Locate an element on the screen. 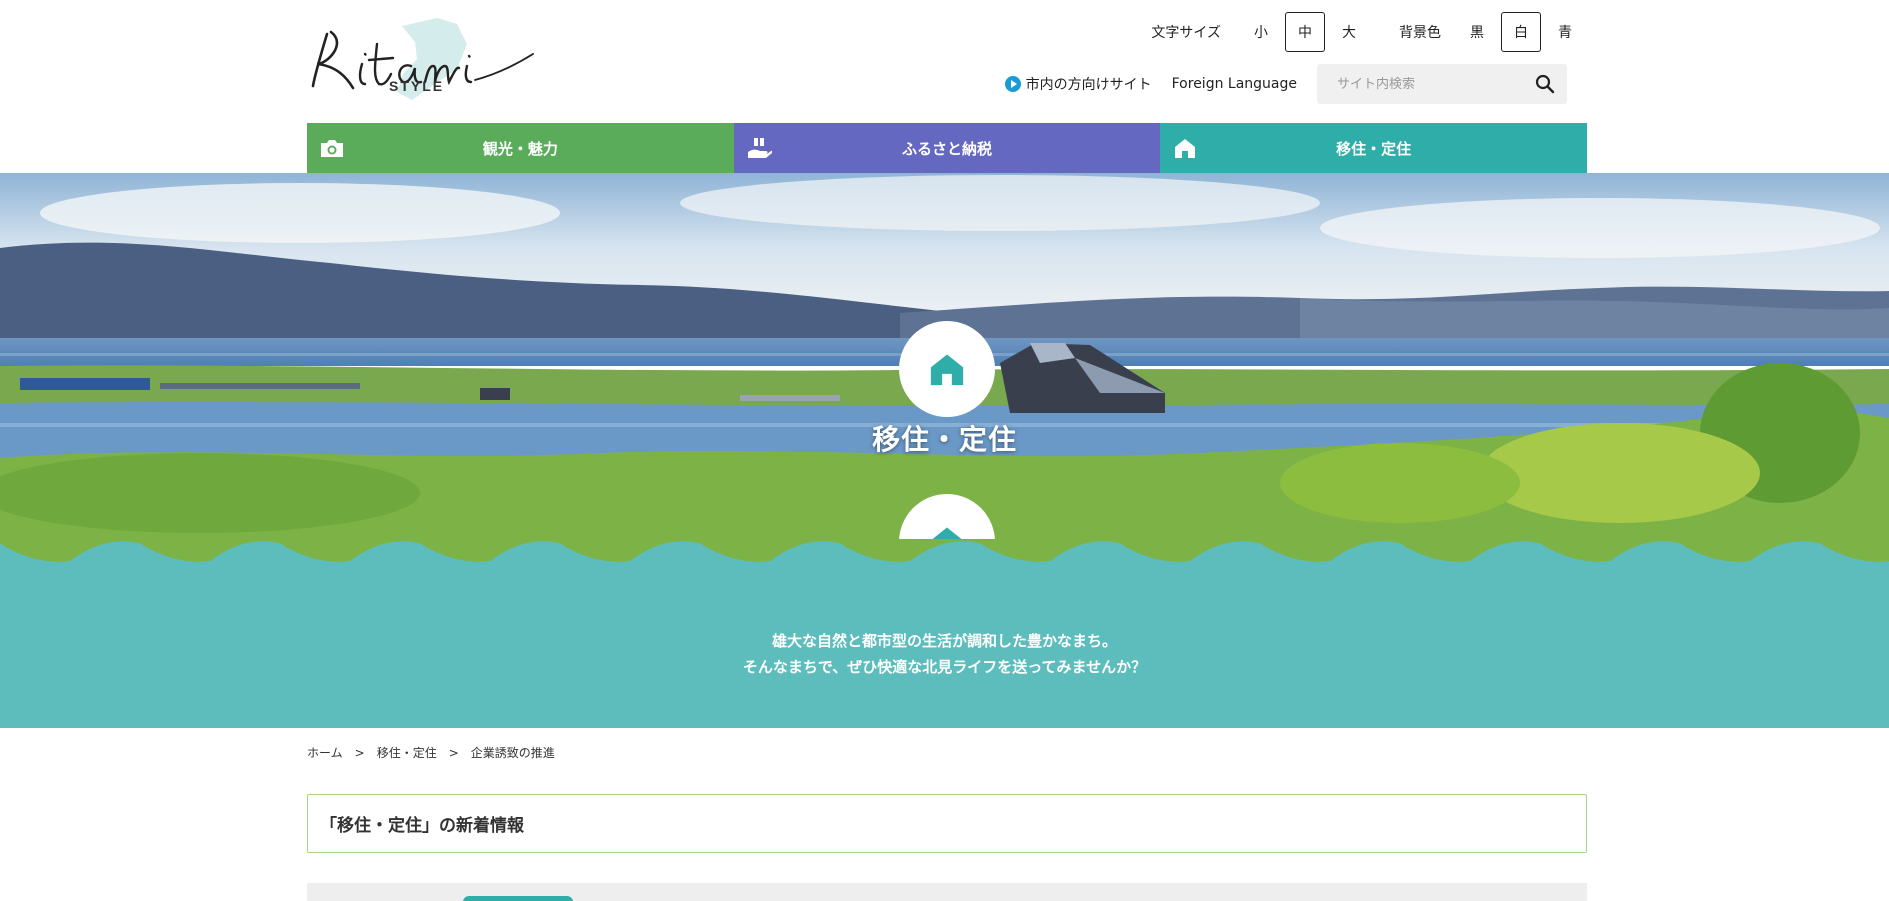  search-icon is located at coordinates (1545, 84).